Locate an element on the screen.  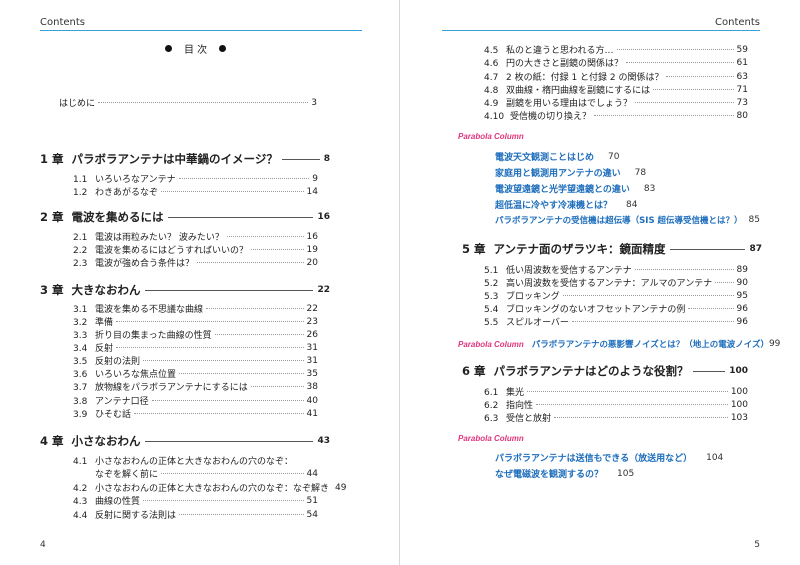
section-5-3: 5.3 ブロッキング 95 is located at coordinates (616, 296).